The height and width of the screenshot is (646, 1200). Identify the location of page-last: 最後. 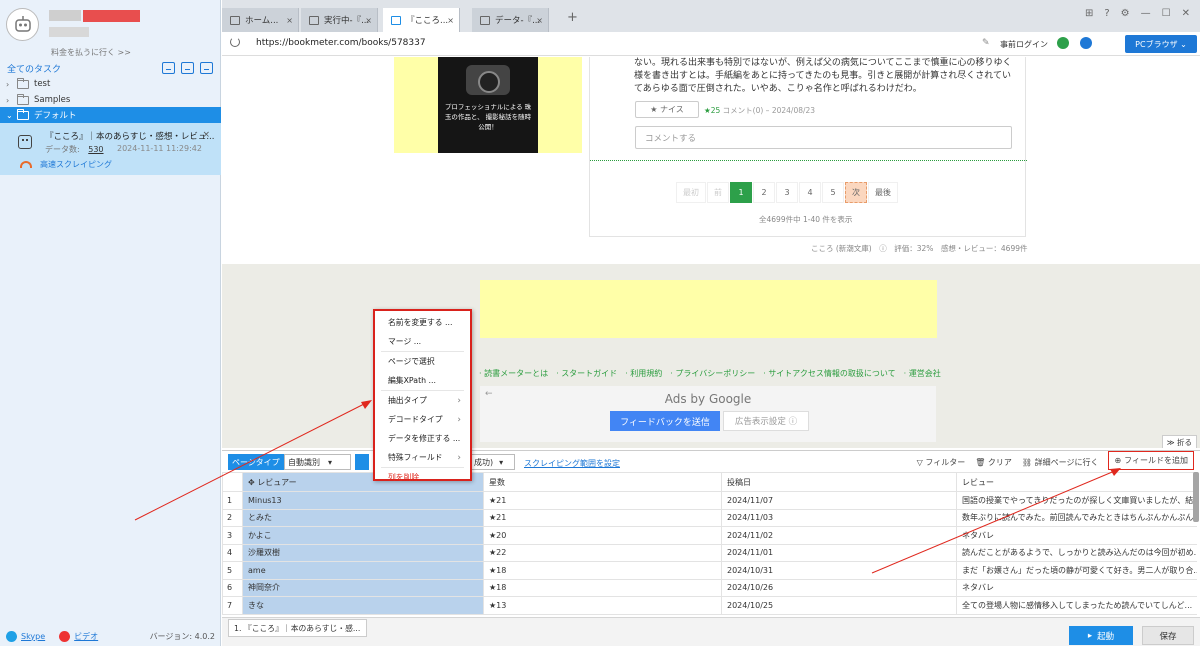
(883, 192).